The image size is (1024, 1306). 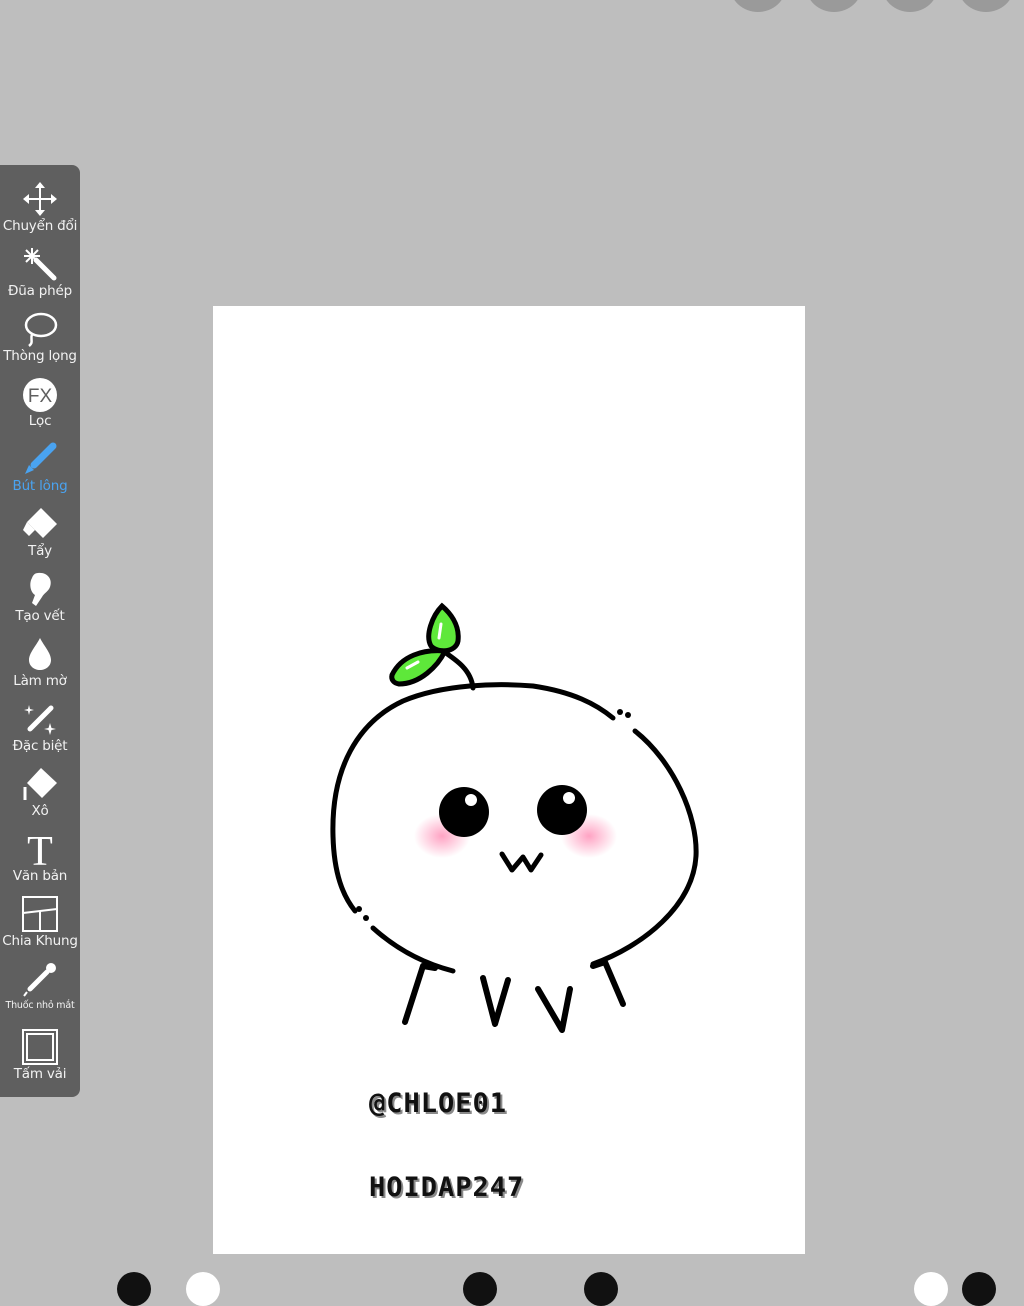 What do you see at coordinates (40, 523) in the screenshot?
I see `eraser-icon` at bounding box center [40, 523].